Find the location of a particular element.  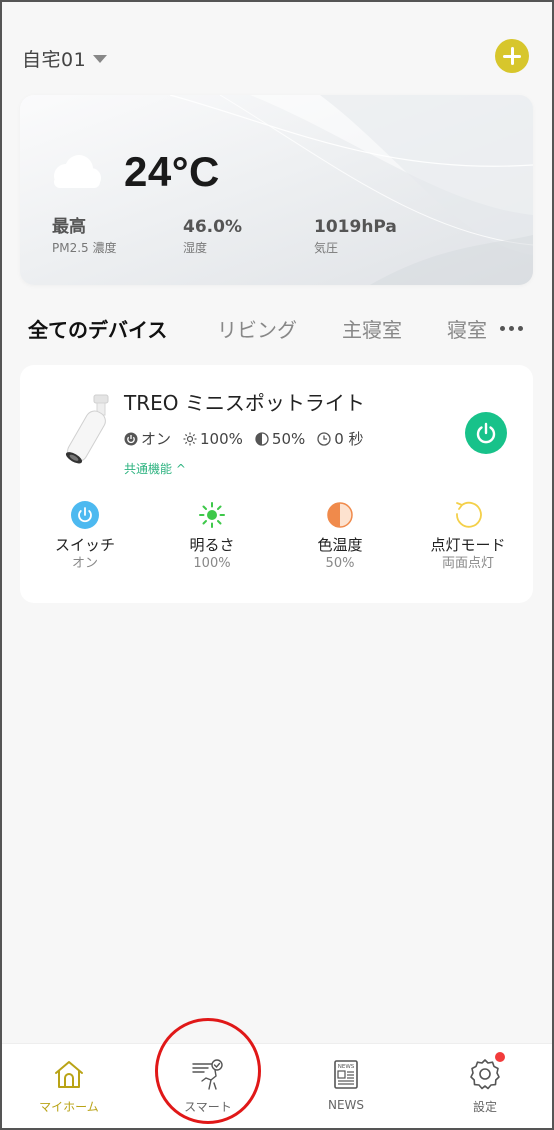

svg-text: NEWS is located at coordinates (346, 1067).